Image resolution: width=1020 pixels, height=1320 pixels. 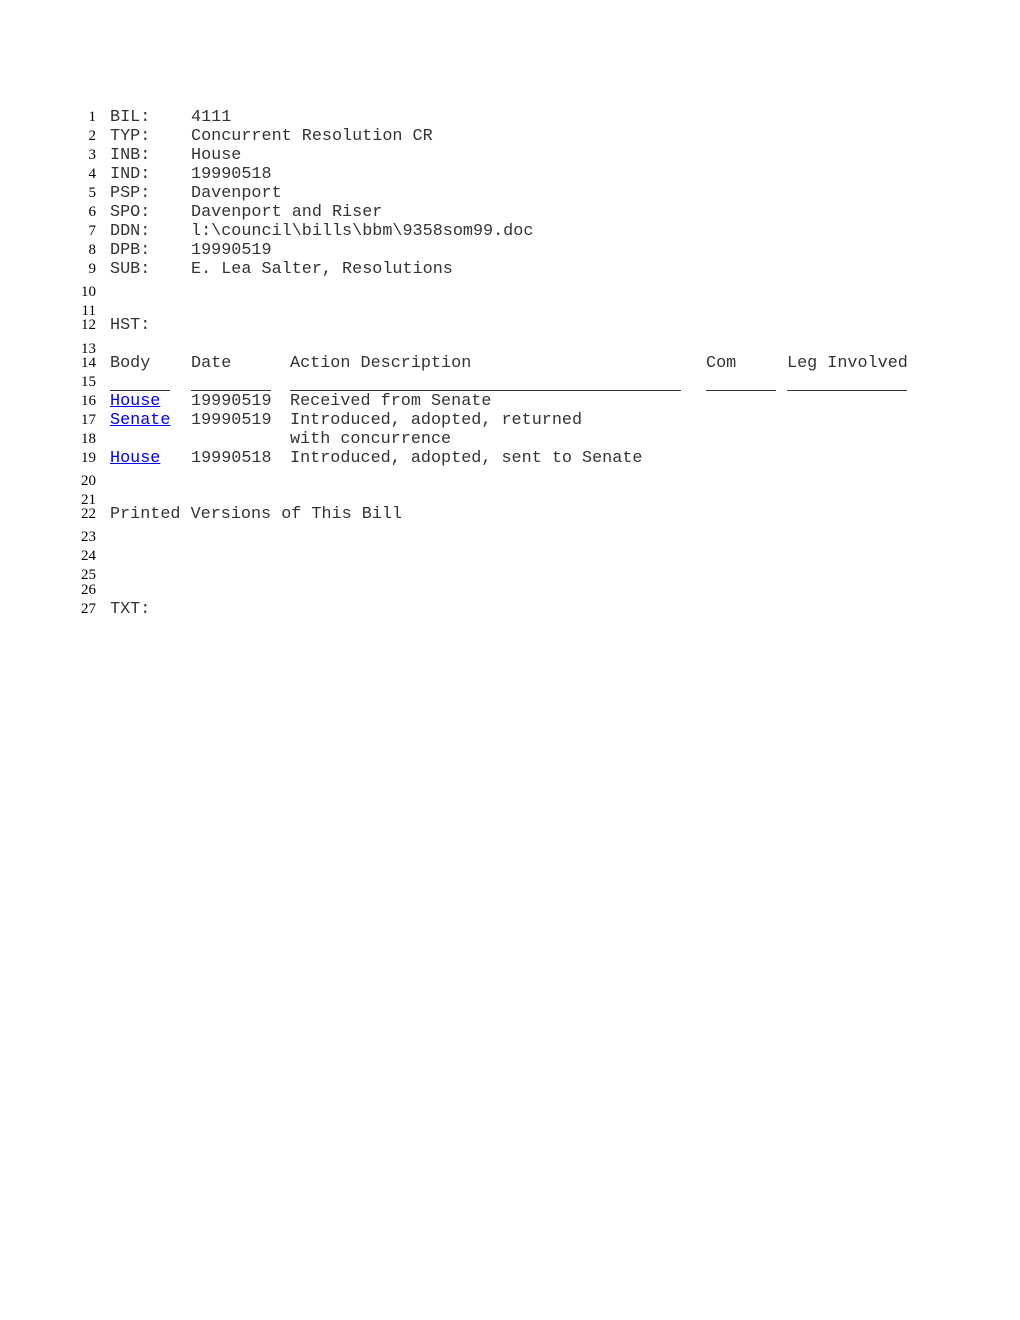 What do you see at coordinates (88, 439) in the screenshot?
I see `line-number: 18` at bounding box center [88, 439].